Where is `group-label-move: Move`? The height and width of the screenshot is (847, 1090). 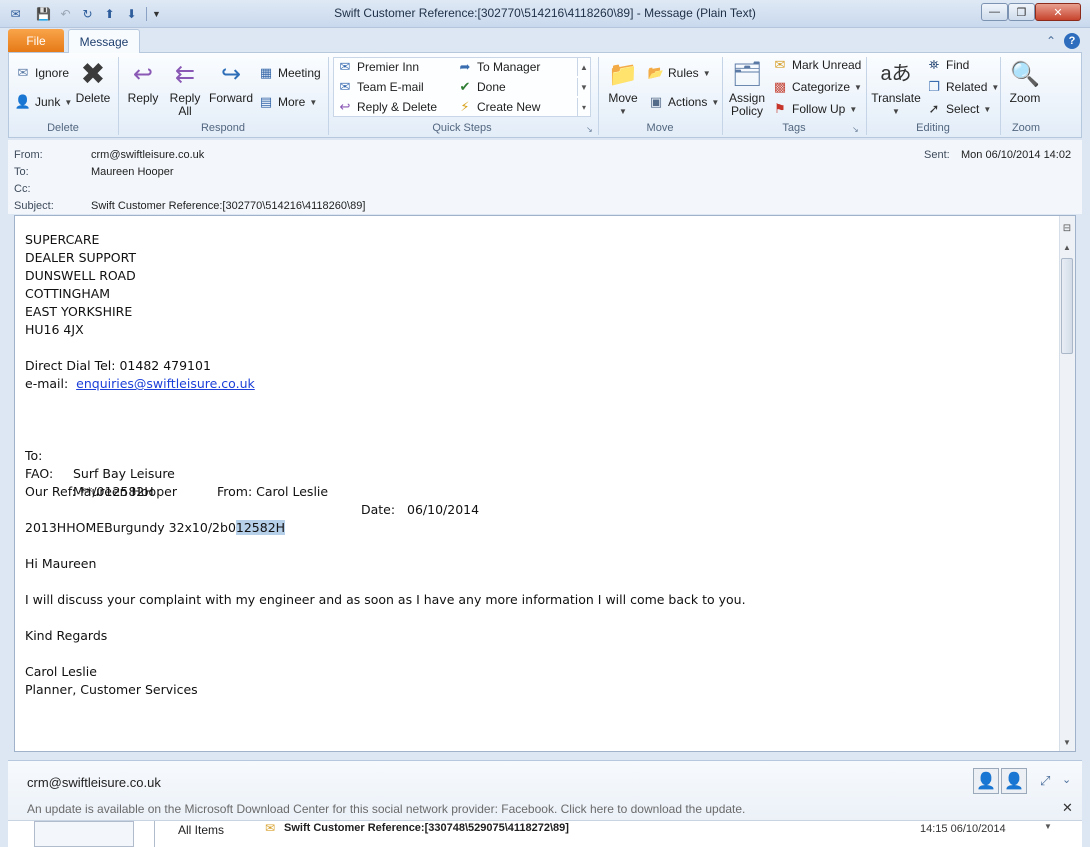
group-label-move: Move is located at coordinates (660, 128).